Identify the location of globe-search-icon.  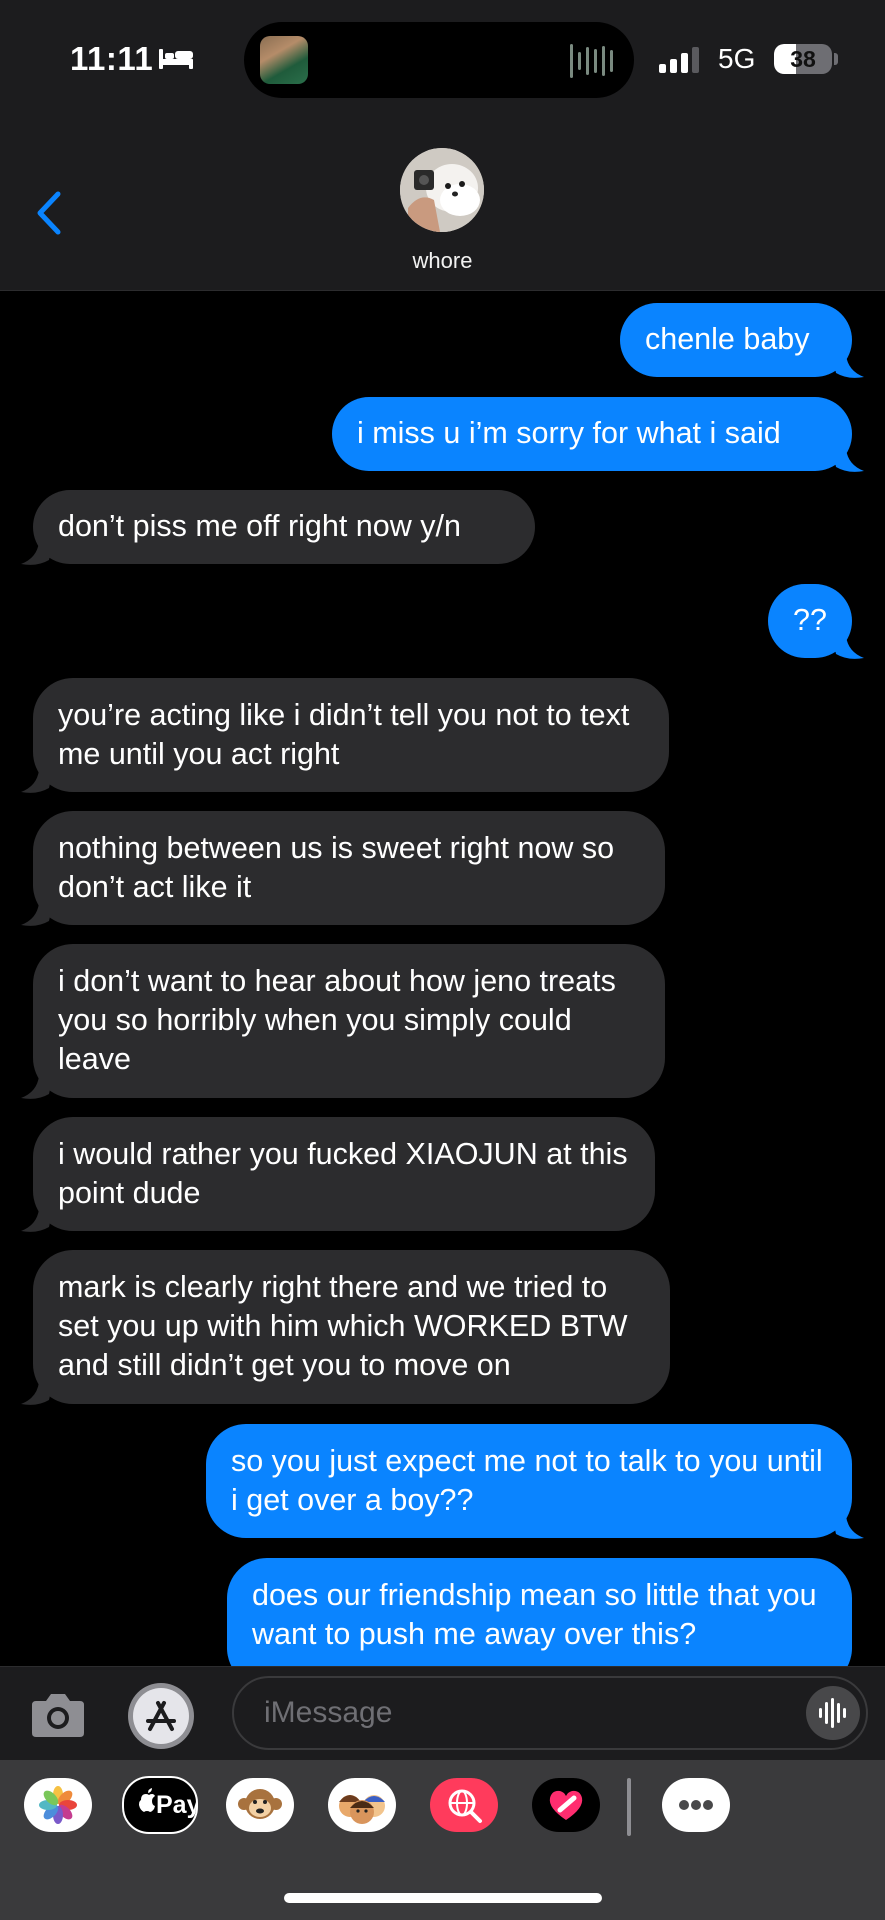
(465, 1806).